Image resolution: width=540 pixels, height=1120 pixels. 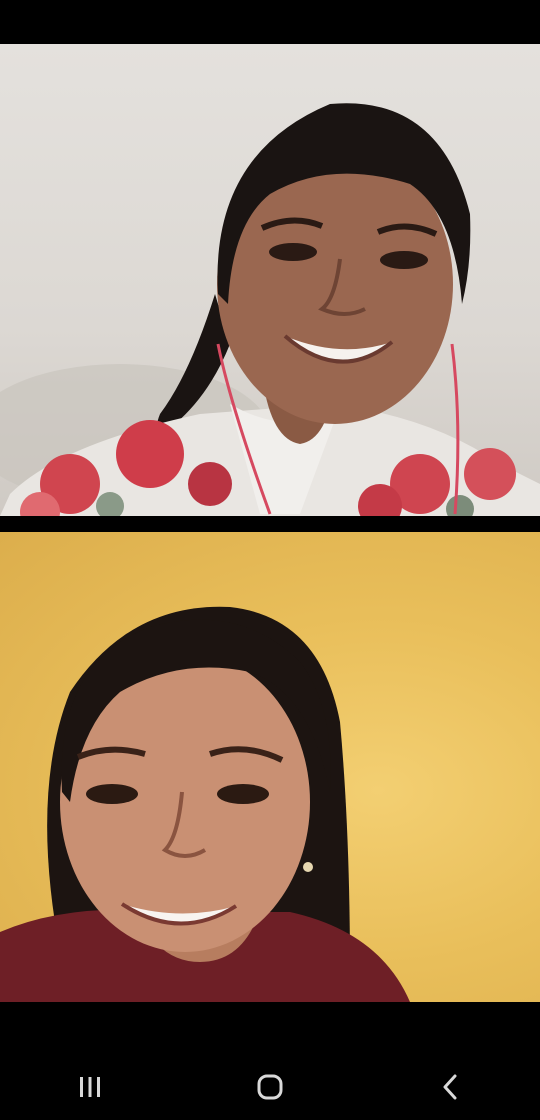 I want to click on home-button, so click(x=270, y=1087).